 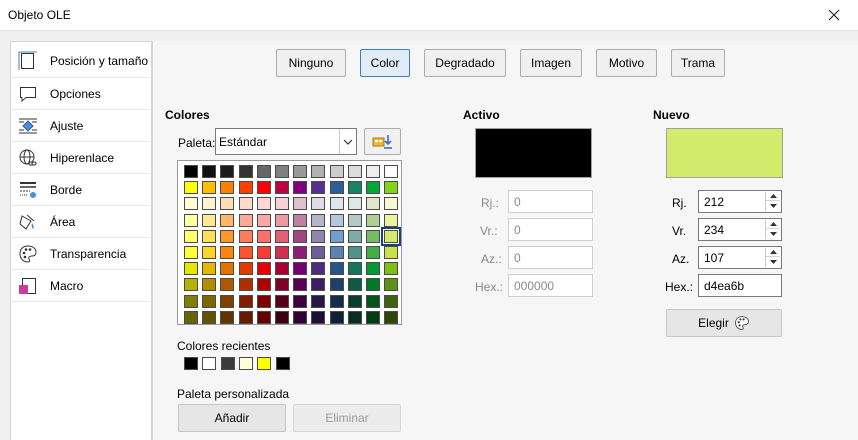 What do you see at coordinates (740, 201) in the screenshot?
I see `new-red-field: 212` at bounding box center [740, 201].